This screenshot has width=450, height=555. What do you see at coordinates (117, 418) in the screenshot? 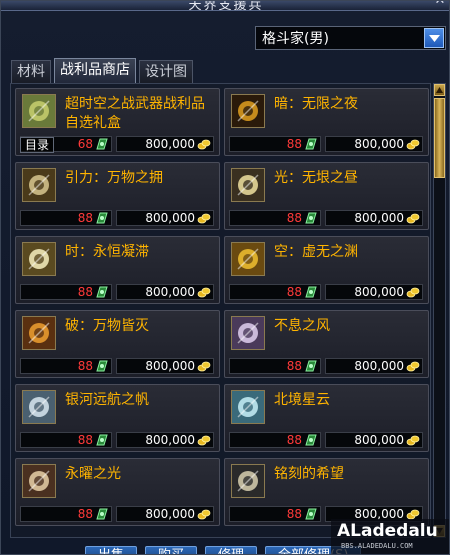
I see `item-card: 银河远航之帆 88 800,000` at bounding box center [117, 418].